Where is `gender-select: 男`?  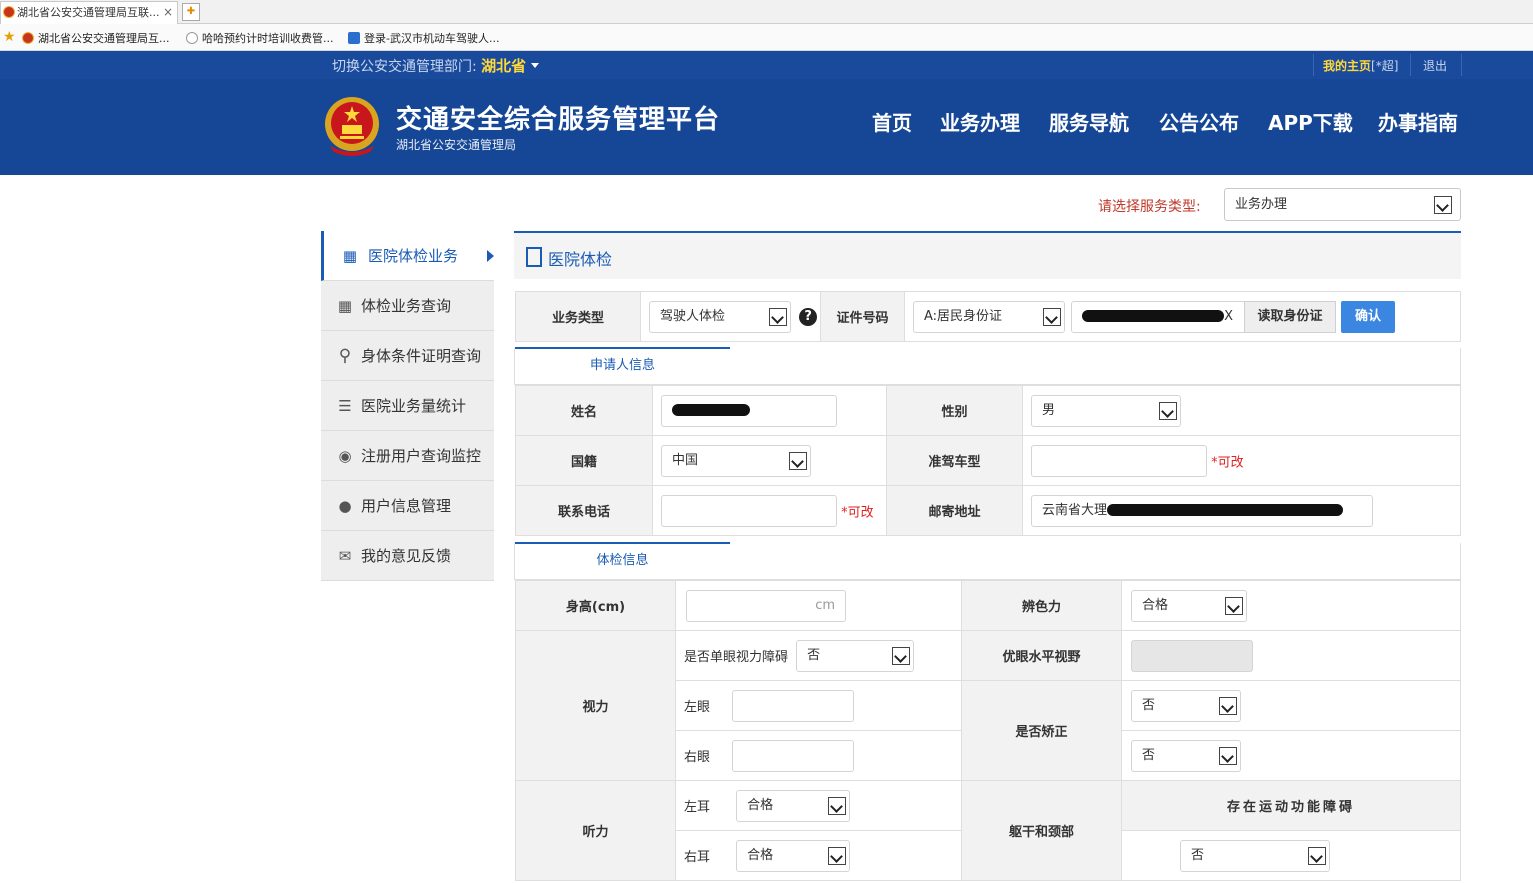
gender-select: 男 is located at coordinates (1106, 410).